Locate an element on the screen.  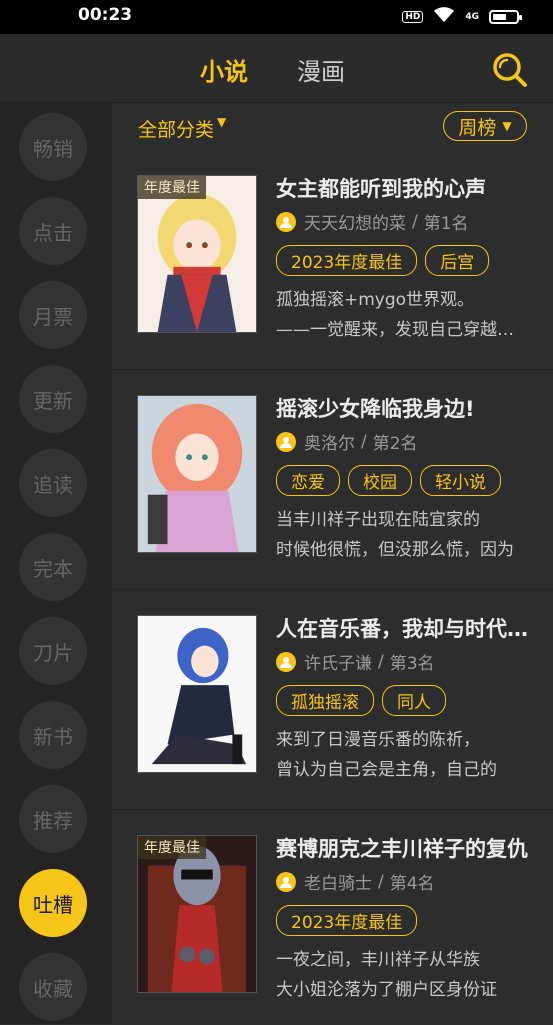
sidebar-item-favorites: 收藏 is located at coordinates (53, 987).